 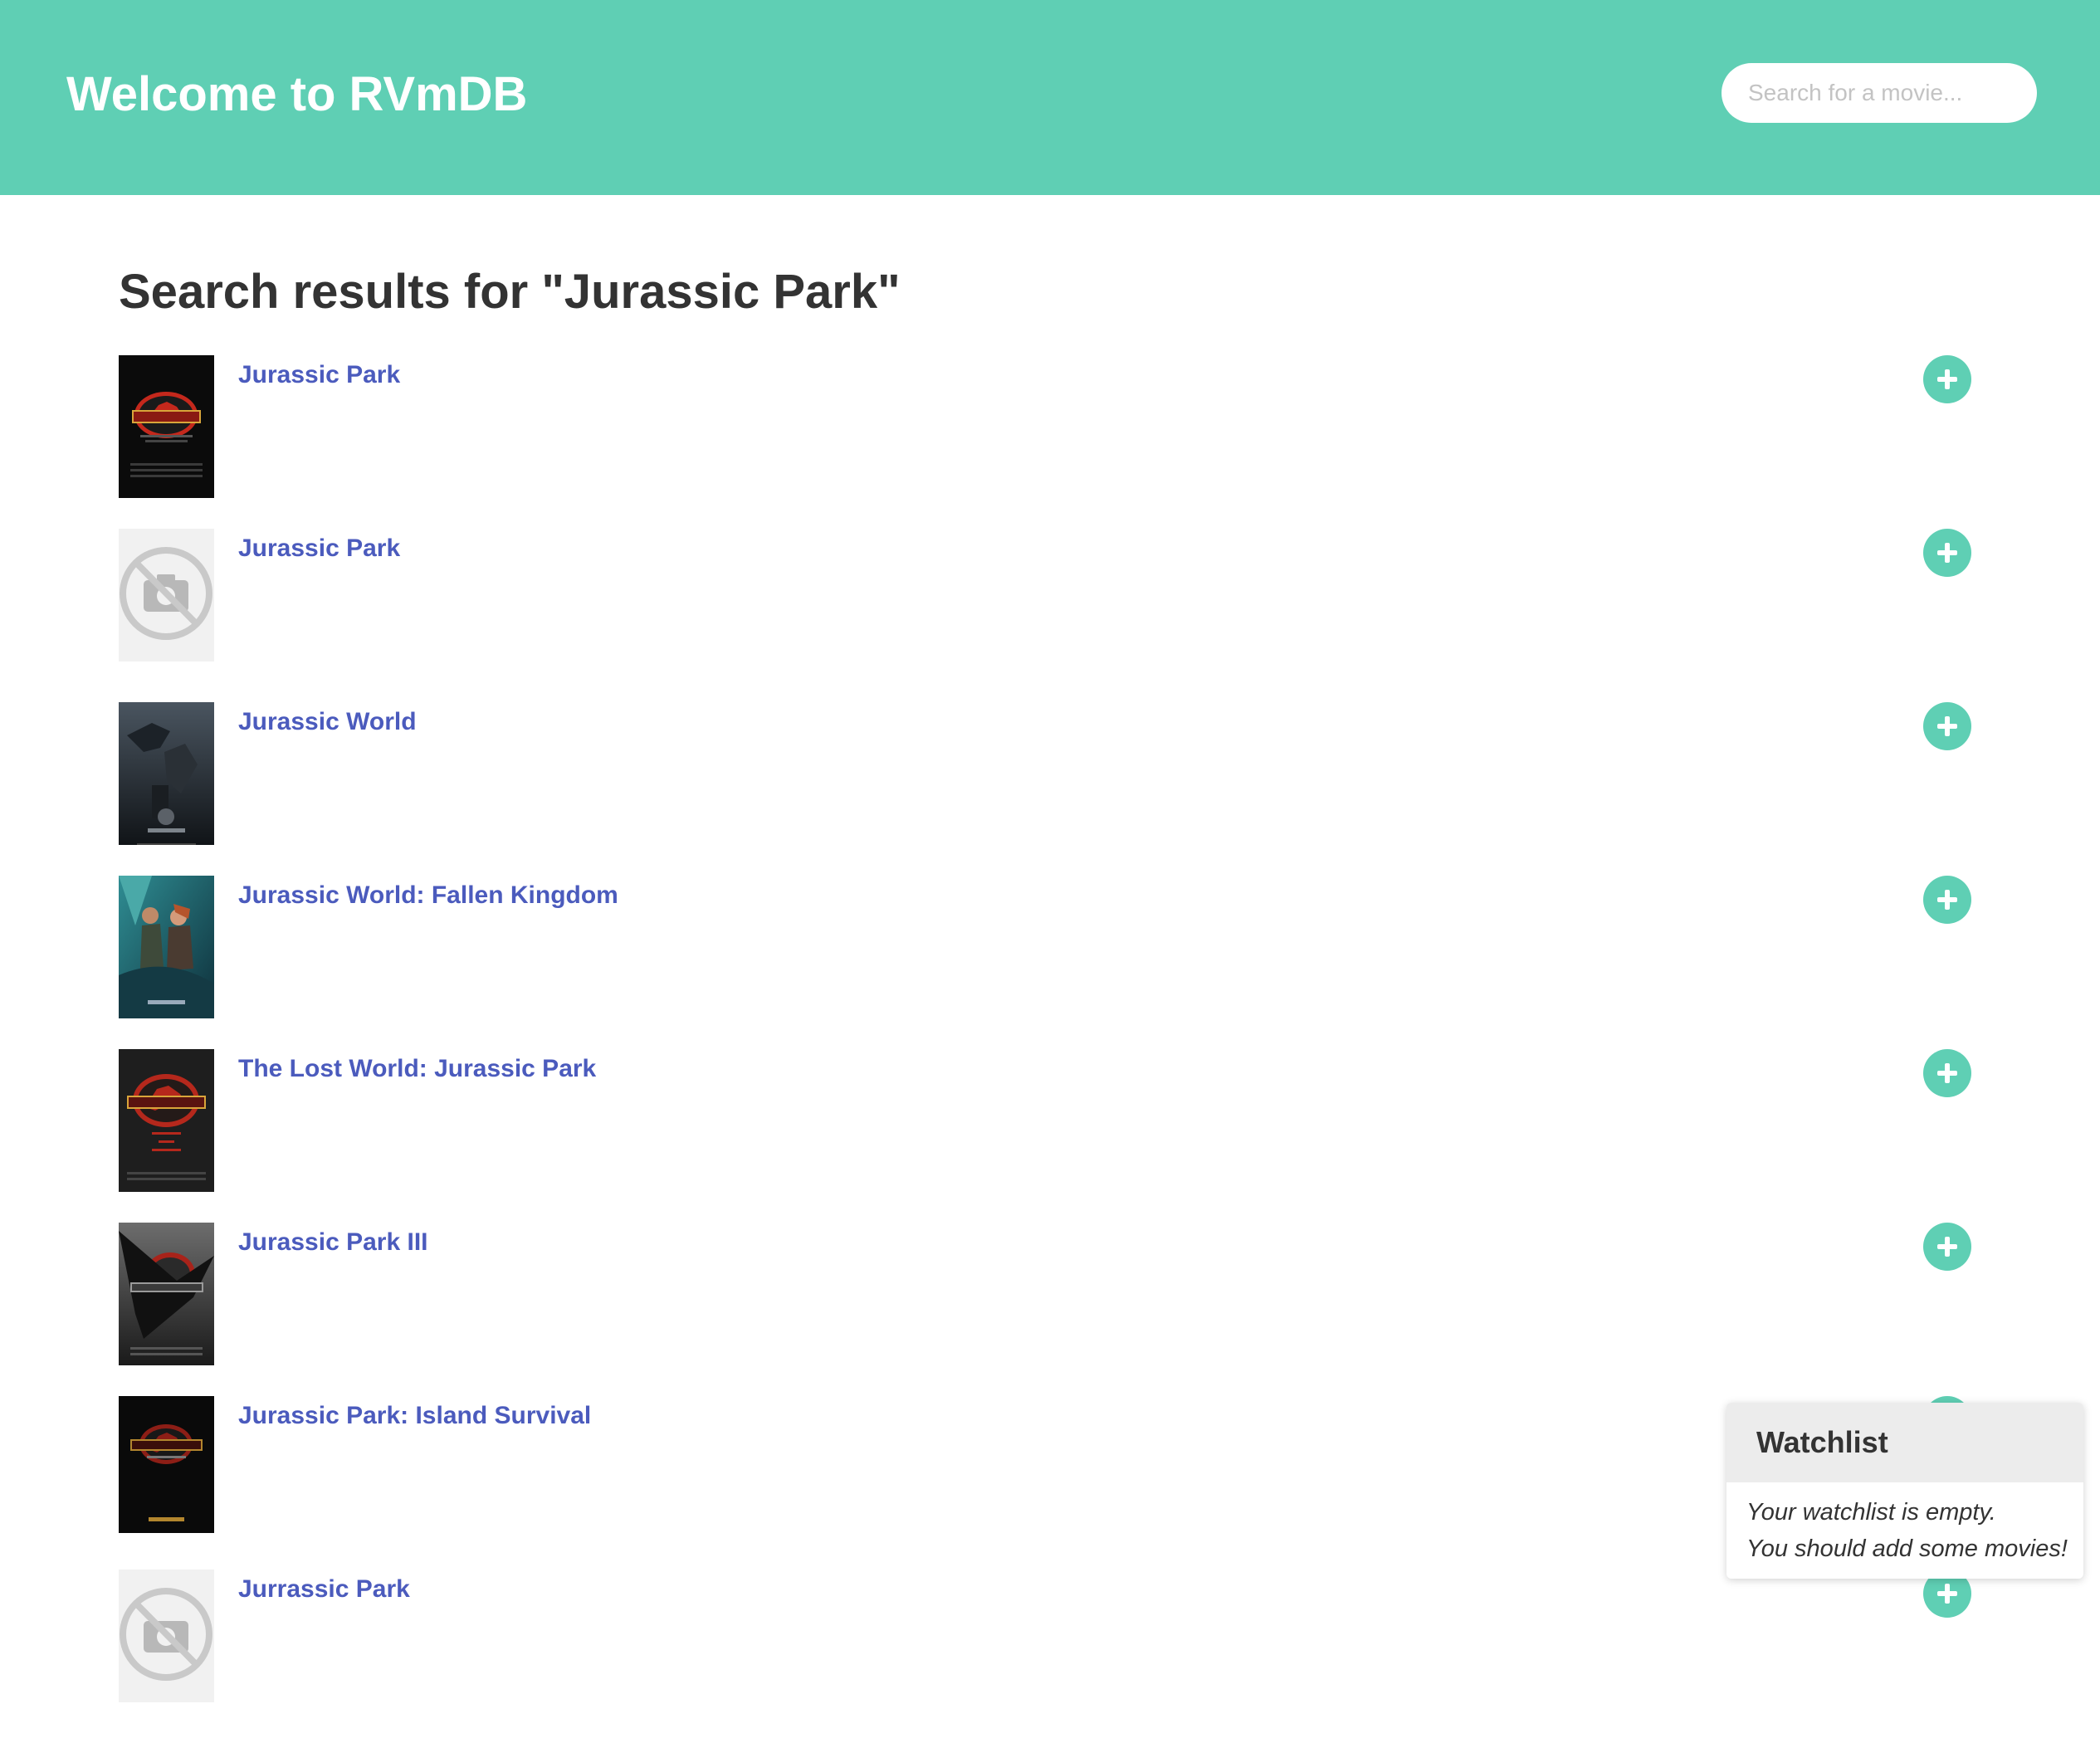 What do you see at coordinates (166, 773) in the screenshot?
I see `jurassic-world-poster` at bounding box center [166, 773].